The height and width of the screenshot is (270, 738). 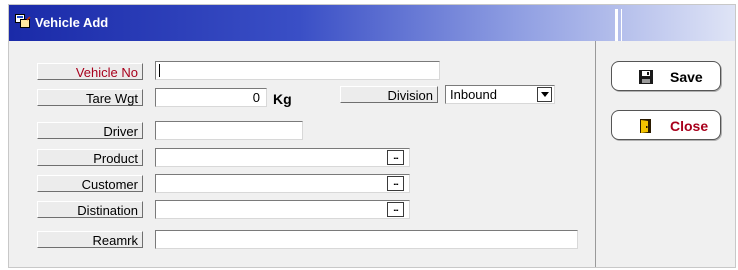 I want to click on title-bar: Vehicle Add, so click(x=372, y=23).